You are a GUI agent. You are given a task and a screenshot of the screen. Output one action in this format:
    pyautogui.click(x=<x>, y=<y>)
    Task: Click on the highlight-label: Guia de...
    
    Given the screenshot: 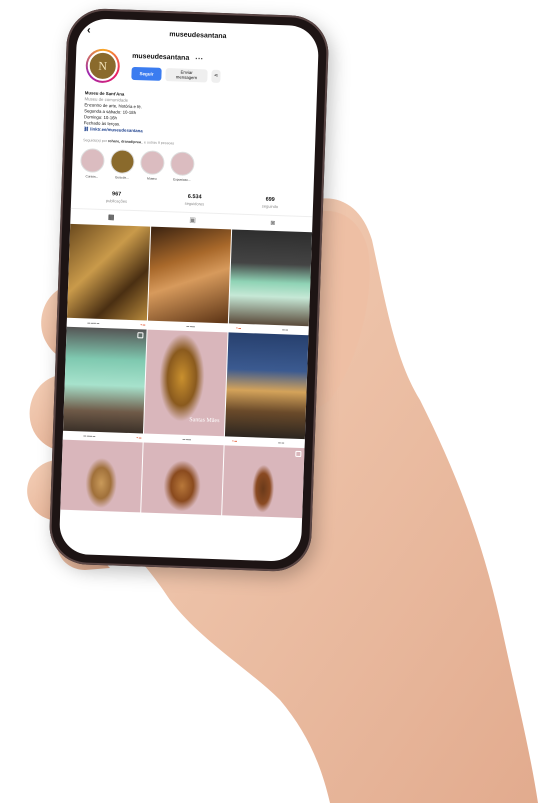 What is the action you would take?
    pyautogui.click(x=121, y=177)
    